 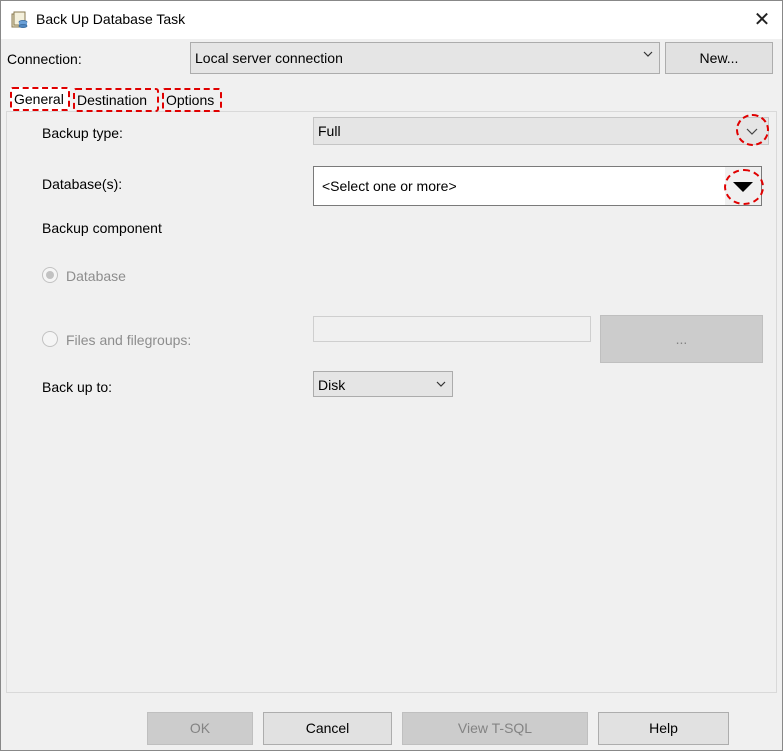 I want to click on help-button: Help, so click(x=663, y=728).